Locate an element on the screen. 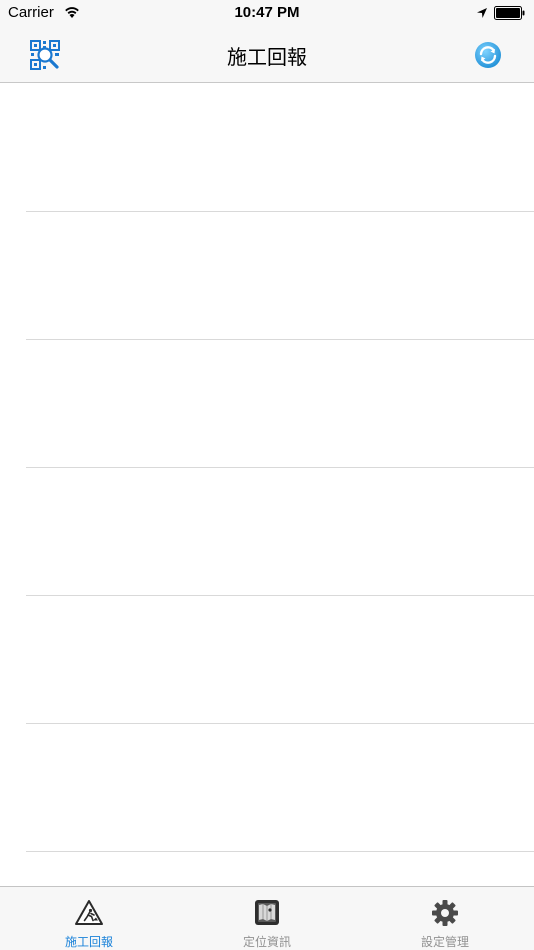  gear-icon is located at coordinates (445, 913).